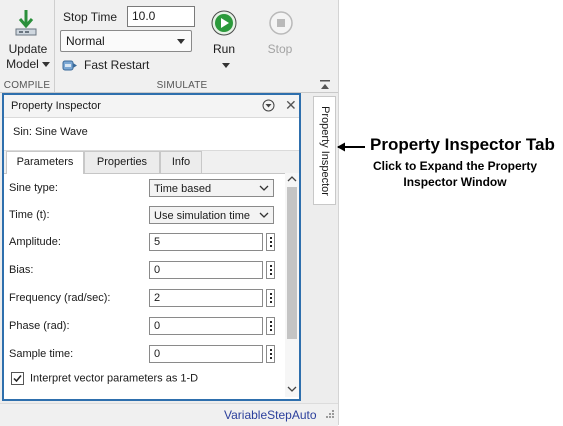 This screenshot has width=563, height=426. I want to click on run-icon, so click(224, 23).